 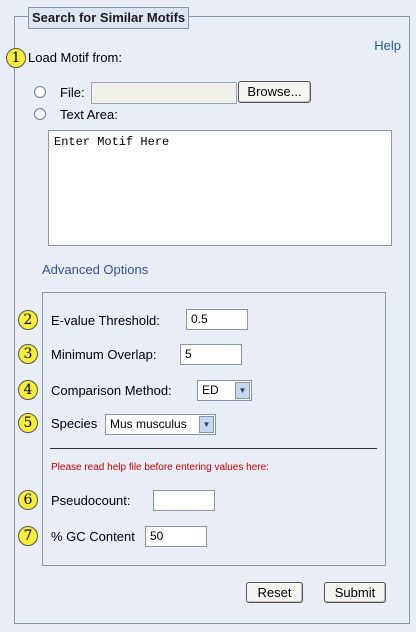 What do you see at coordinates (72, 92) in the screenshot?
I see `file-label: File:` at bounding box center [72, 92].